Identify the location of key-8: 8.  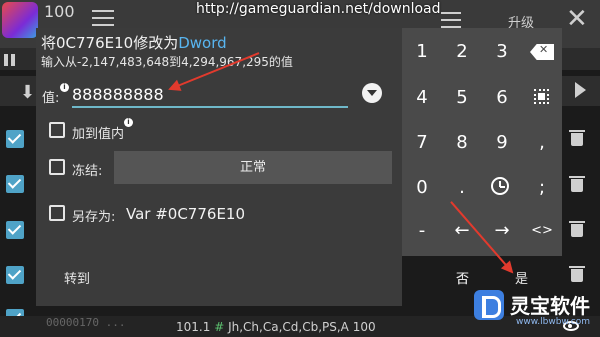
(462, 143).